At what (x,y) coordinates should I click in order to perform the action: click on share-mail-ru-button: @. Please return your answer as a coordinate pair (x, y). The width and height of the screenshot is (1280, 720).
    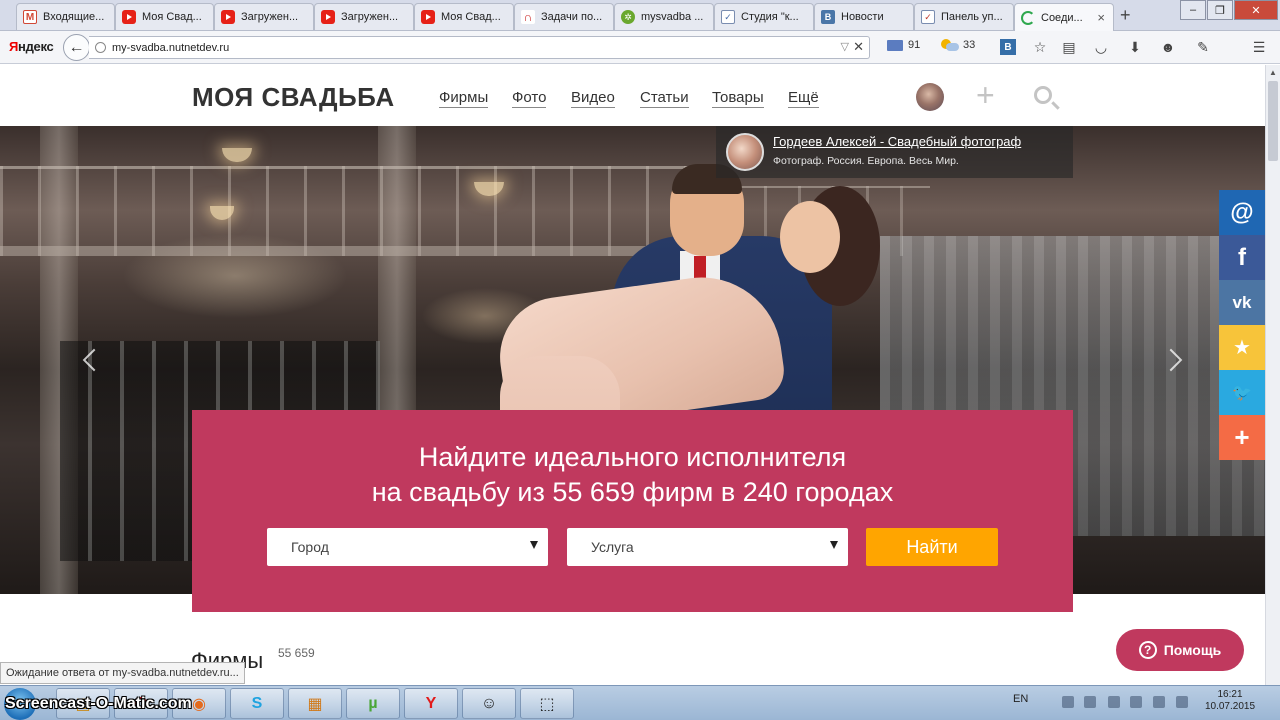
    Looking at the image, I should click on (1242, 212).